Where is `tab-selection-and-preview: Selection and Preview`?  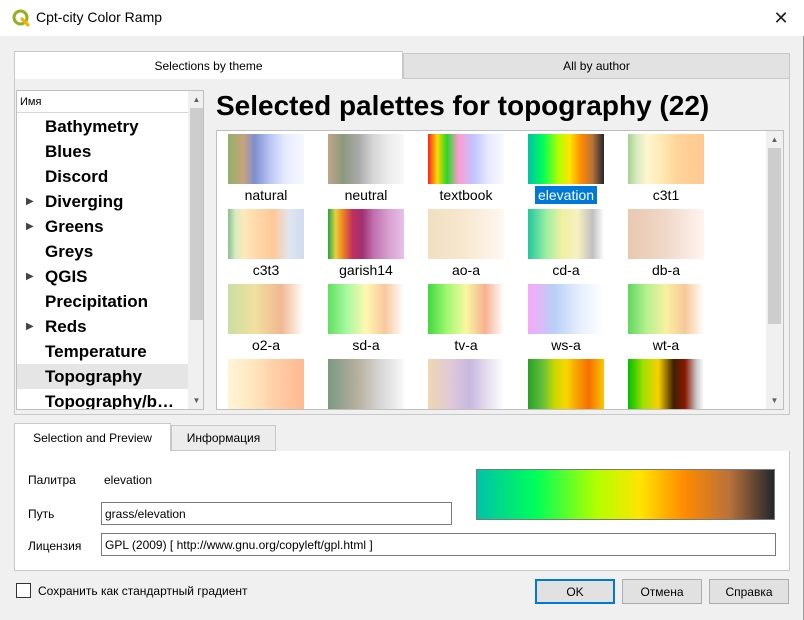
tab-selection-and-preview: Selection and Preview is located at coordinates (92, 437).